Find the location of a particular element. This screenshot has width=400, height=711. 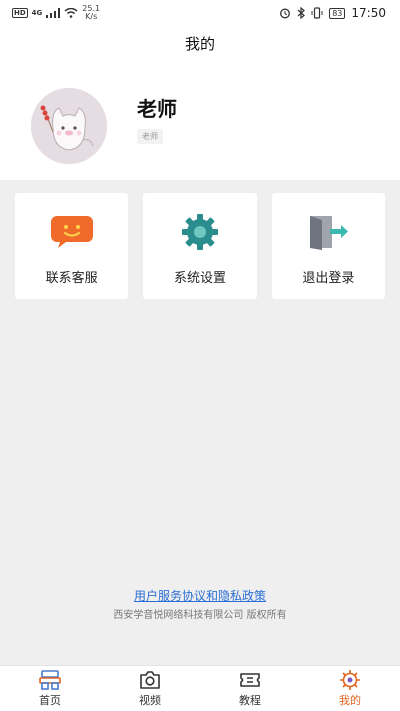

action-grid: 联系客服 系统设置 退出登录 is located at coordinates (200, 246).